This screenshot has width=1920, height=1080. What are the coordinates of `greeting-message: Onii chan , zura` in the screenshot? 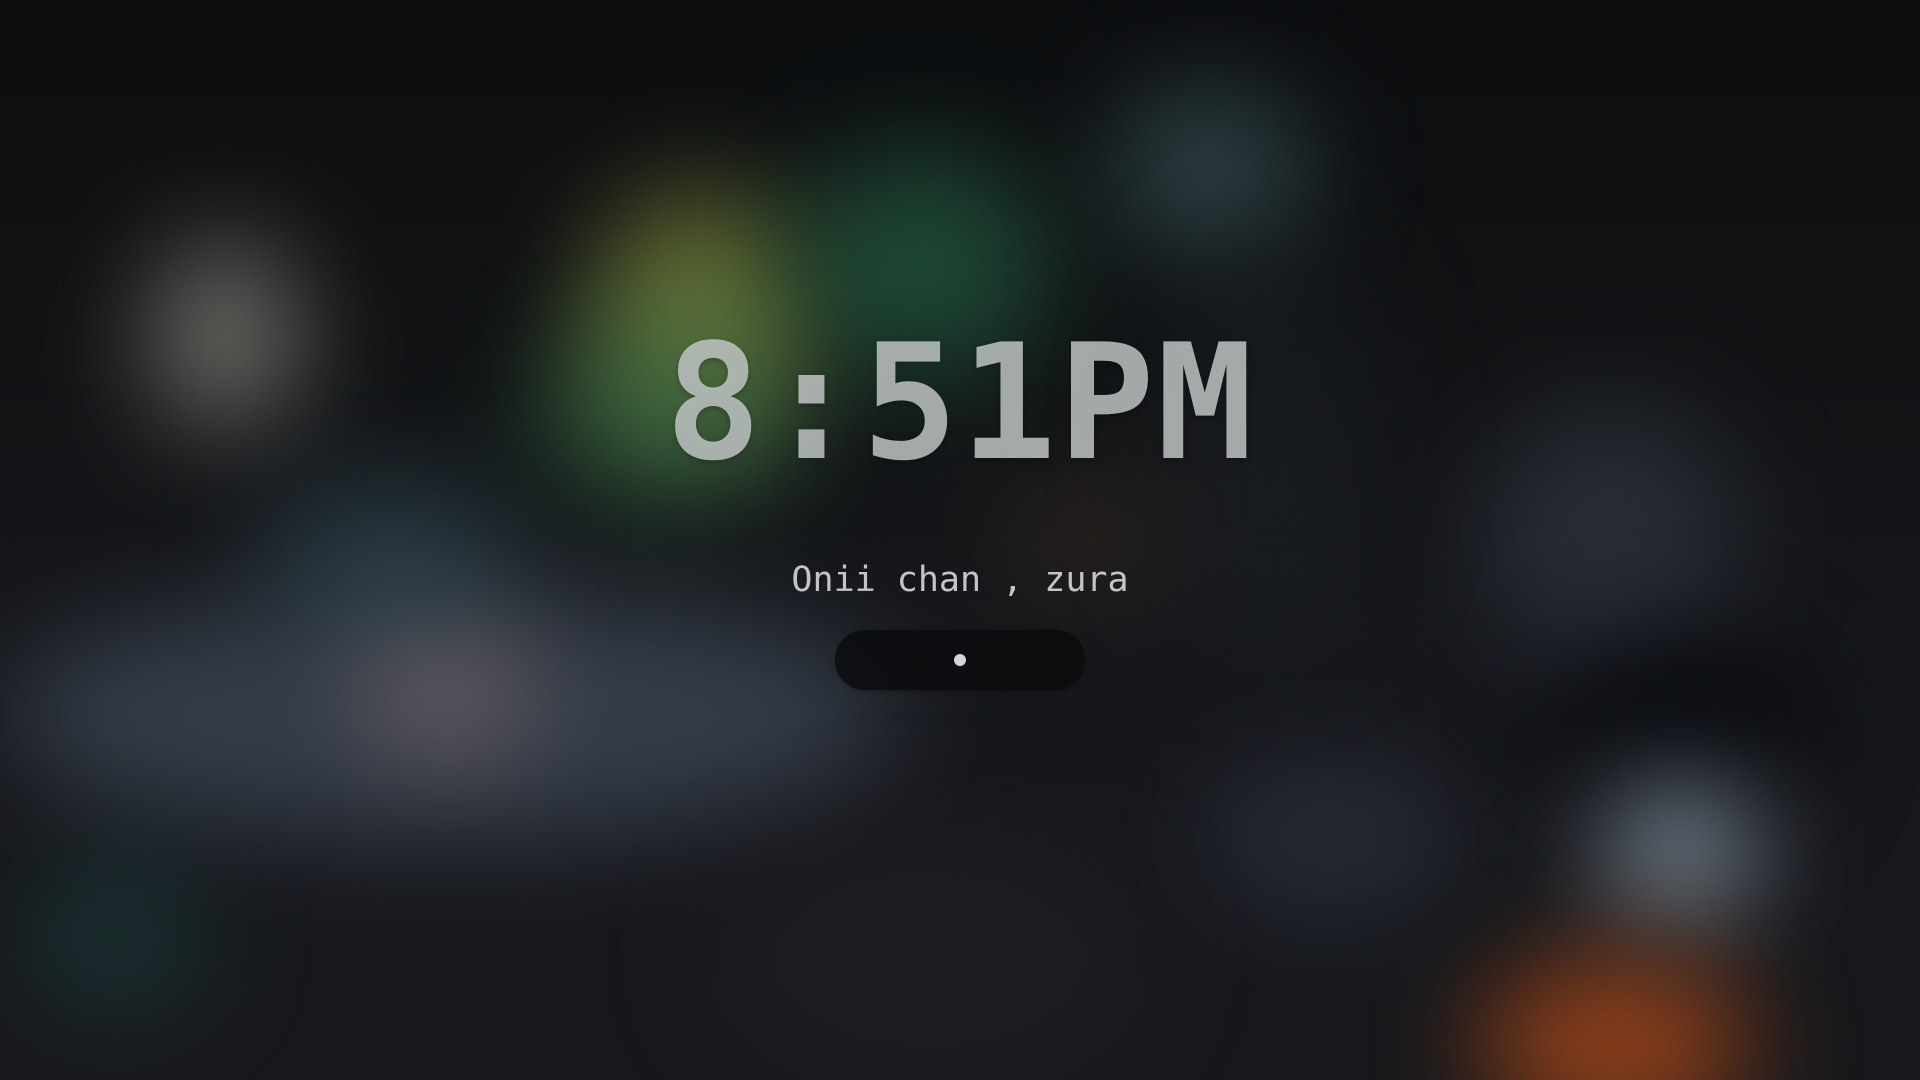 It's located at (960, 579).